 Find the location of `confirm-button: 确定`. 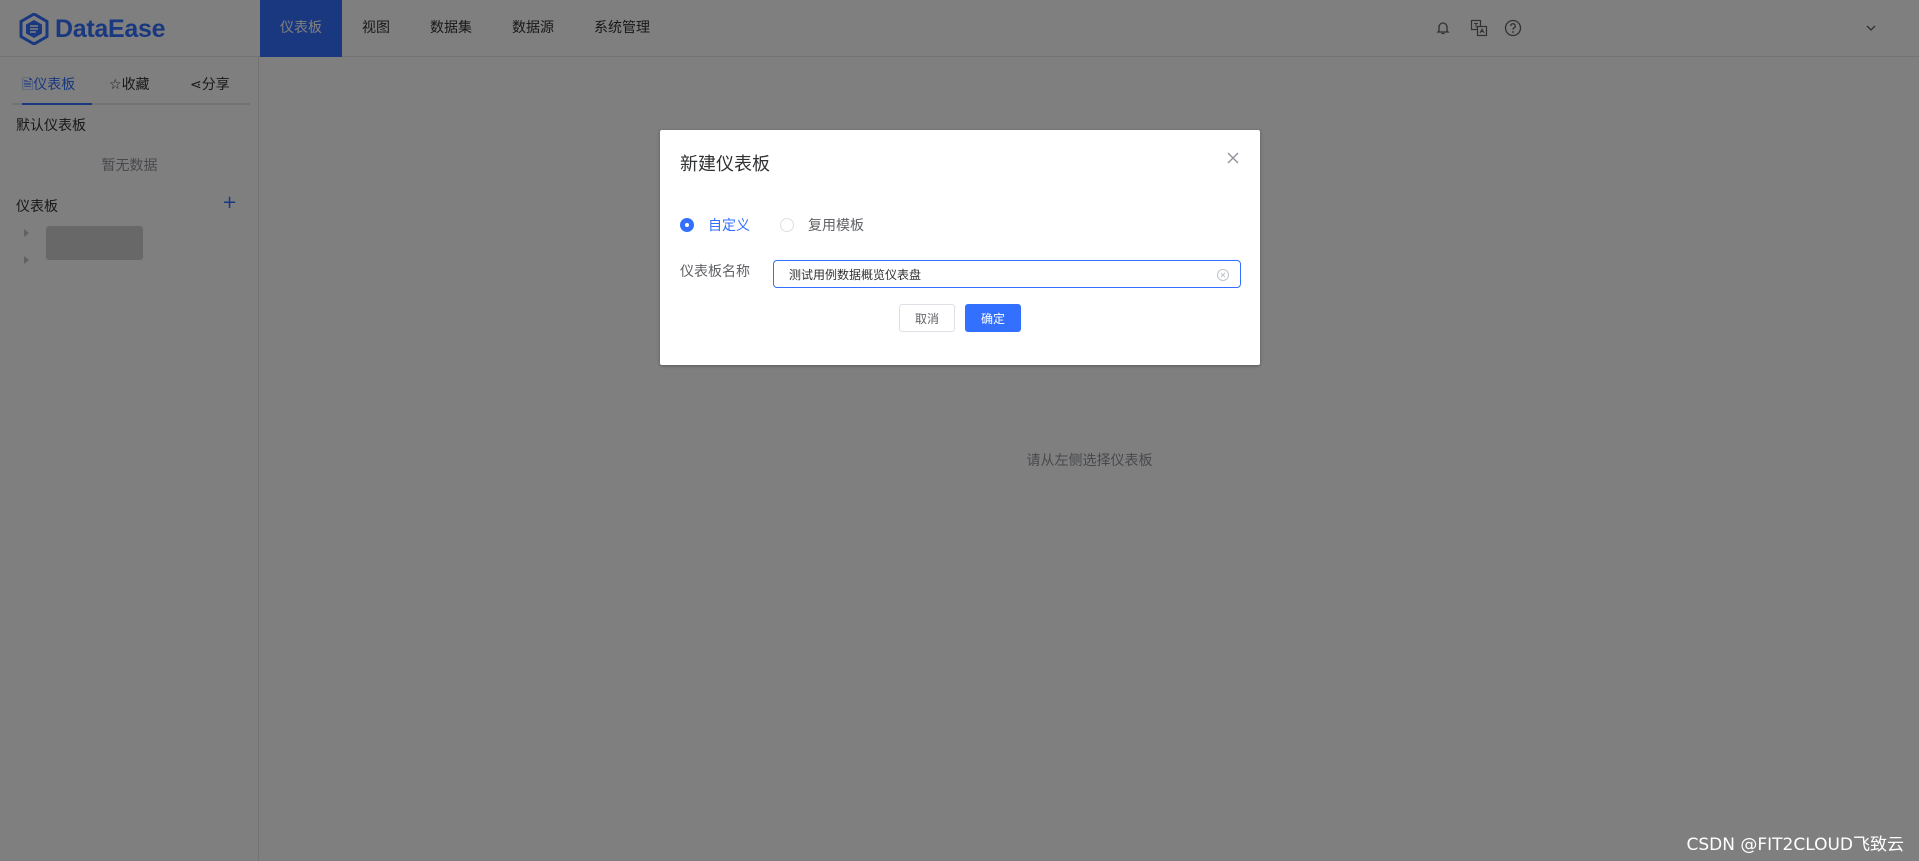

confirm-button: 确定 is located at coordinates (993, 318).